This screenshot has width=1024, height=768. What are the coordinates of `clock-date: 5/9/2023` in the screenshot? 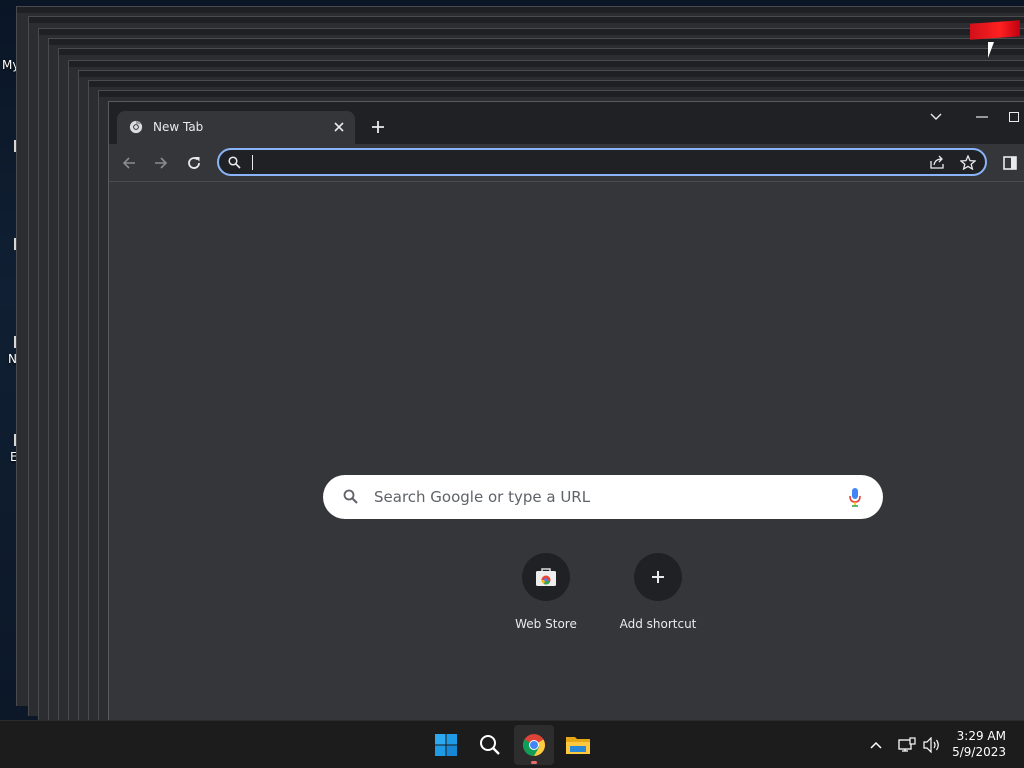 It's located at (979, 752).